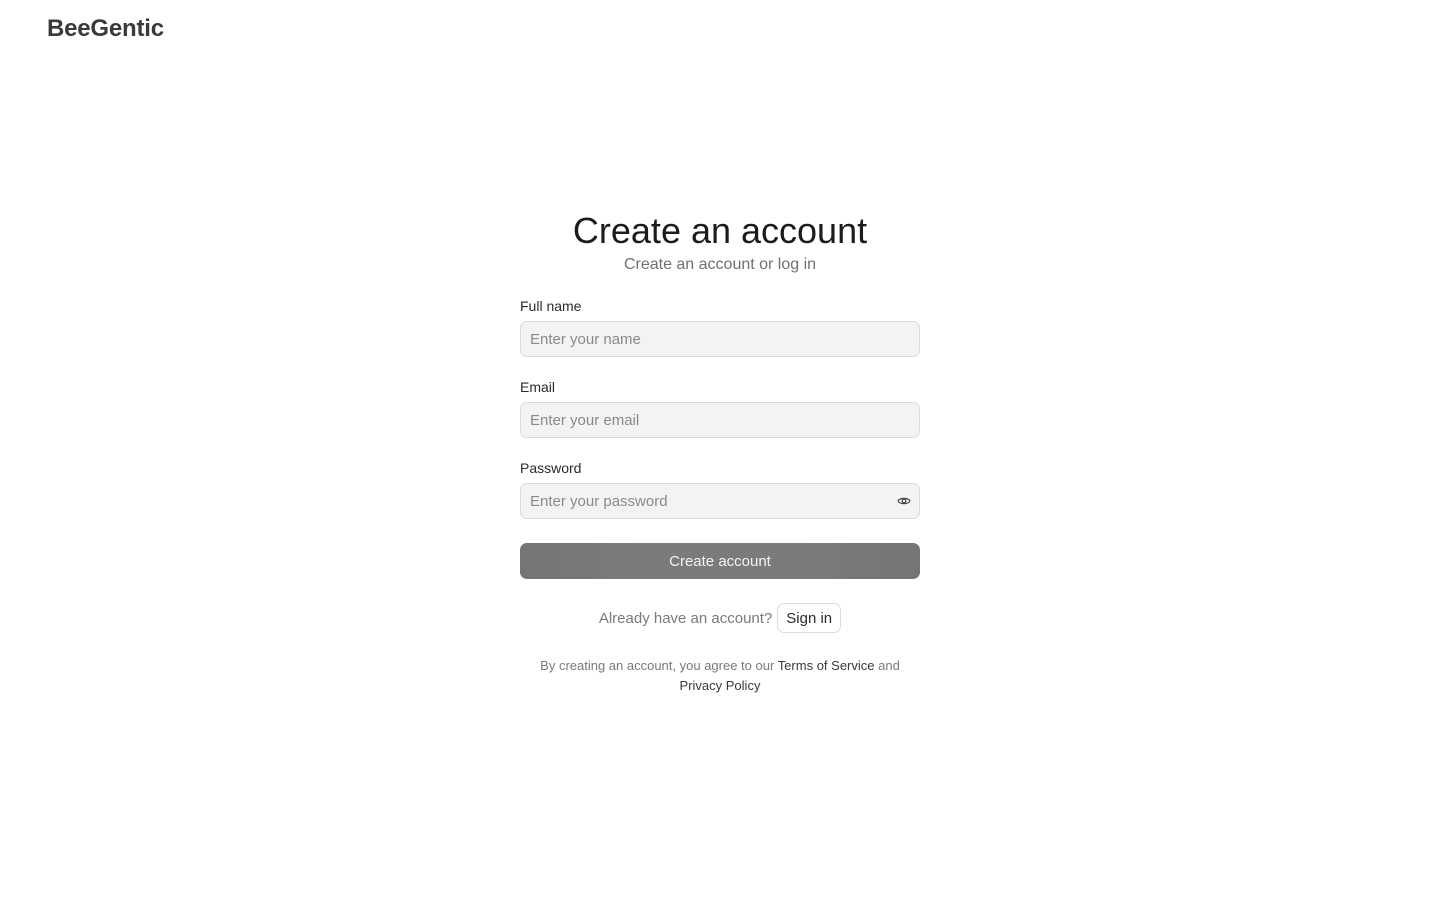 The width and height of the screenshot is (1440, 900). I want to click on brand-logo: BeeGentic, so click(105, 29).